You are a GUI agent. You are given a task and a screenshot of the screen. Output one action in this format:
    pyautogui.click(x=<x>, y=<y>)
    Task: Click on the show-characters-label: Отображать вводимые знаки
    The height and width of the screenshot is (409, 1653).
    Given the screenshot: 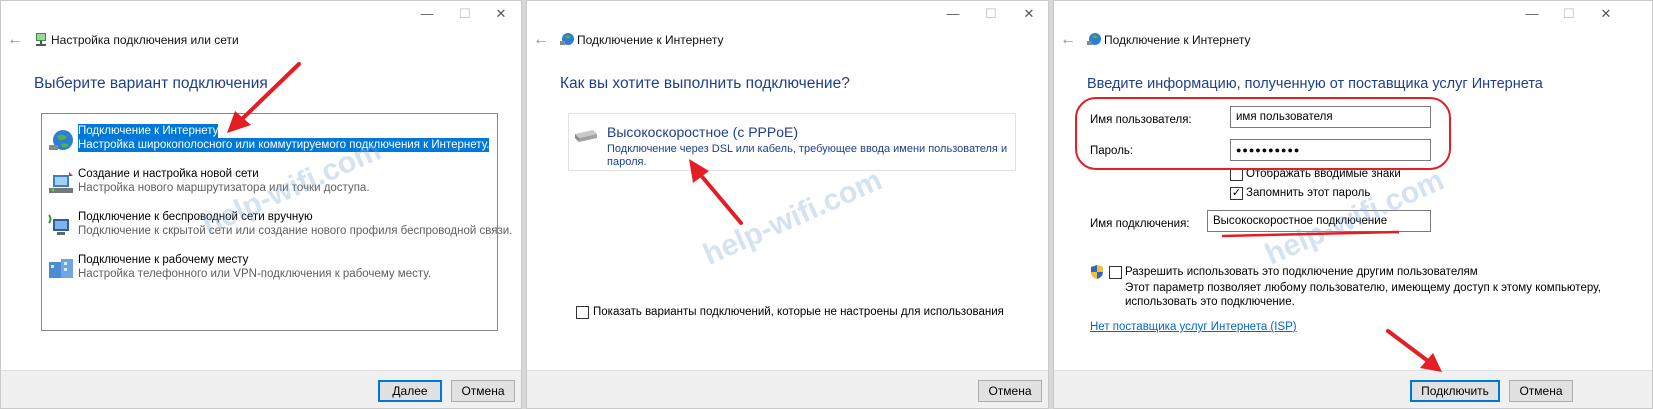 What is the action you would take?
    pyautogui.click(x=1323, y=174)
    